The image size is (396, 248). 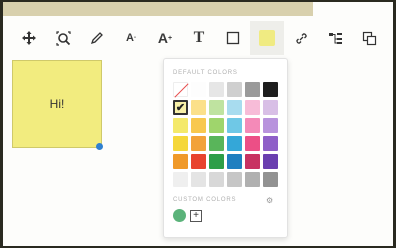 I want to click on zoom-icon, so click(x=63, y=38).